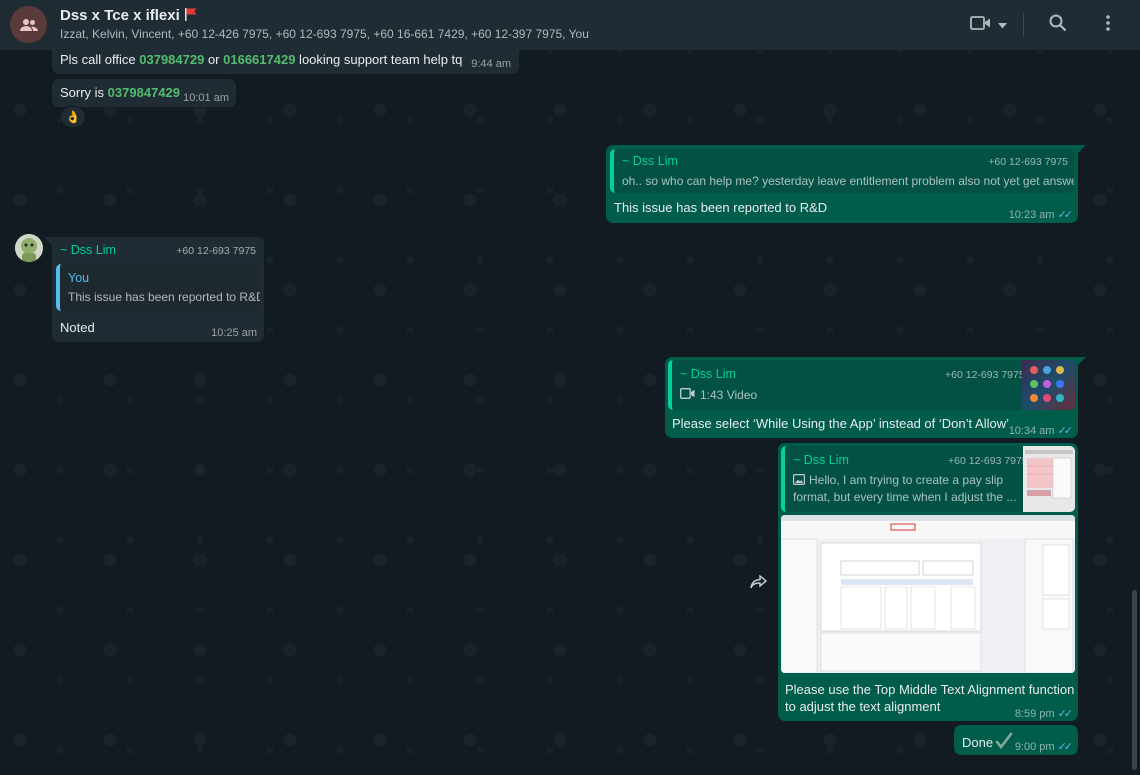 Image resolution: width=1140 pixels, height=775 pixels. Describe the element at coordinates (191, 16) in the screenshot. I see `red-flag-icon` at that location.